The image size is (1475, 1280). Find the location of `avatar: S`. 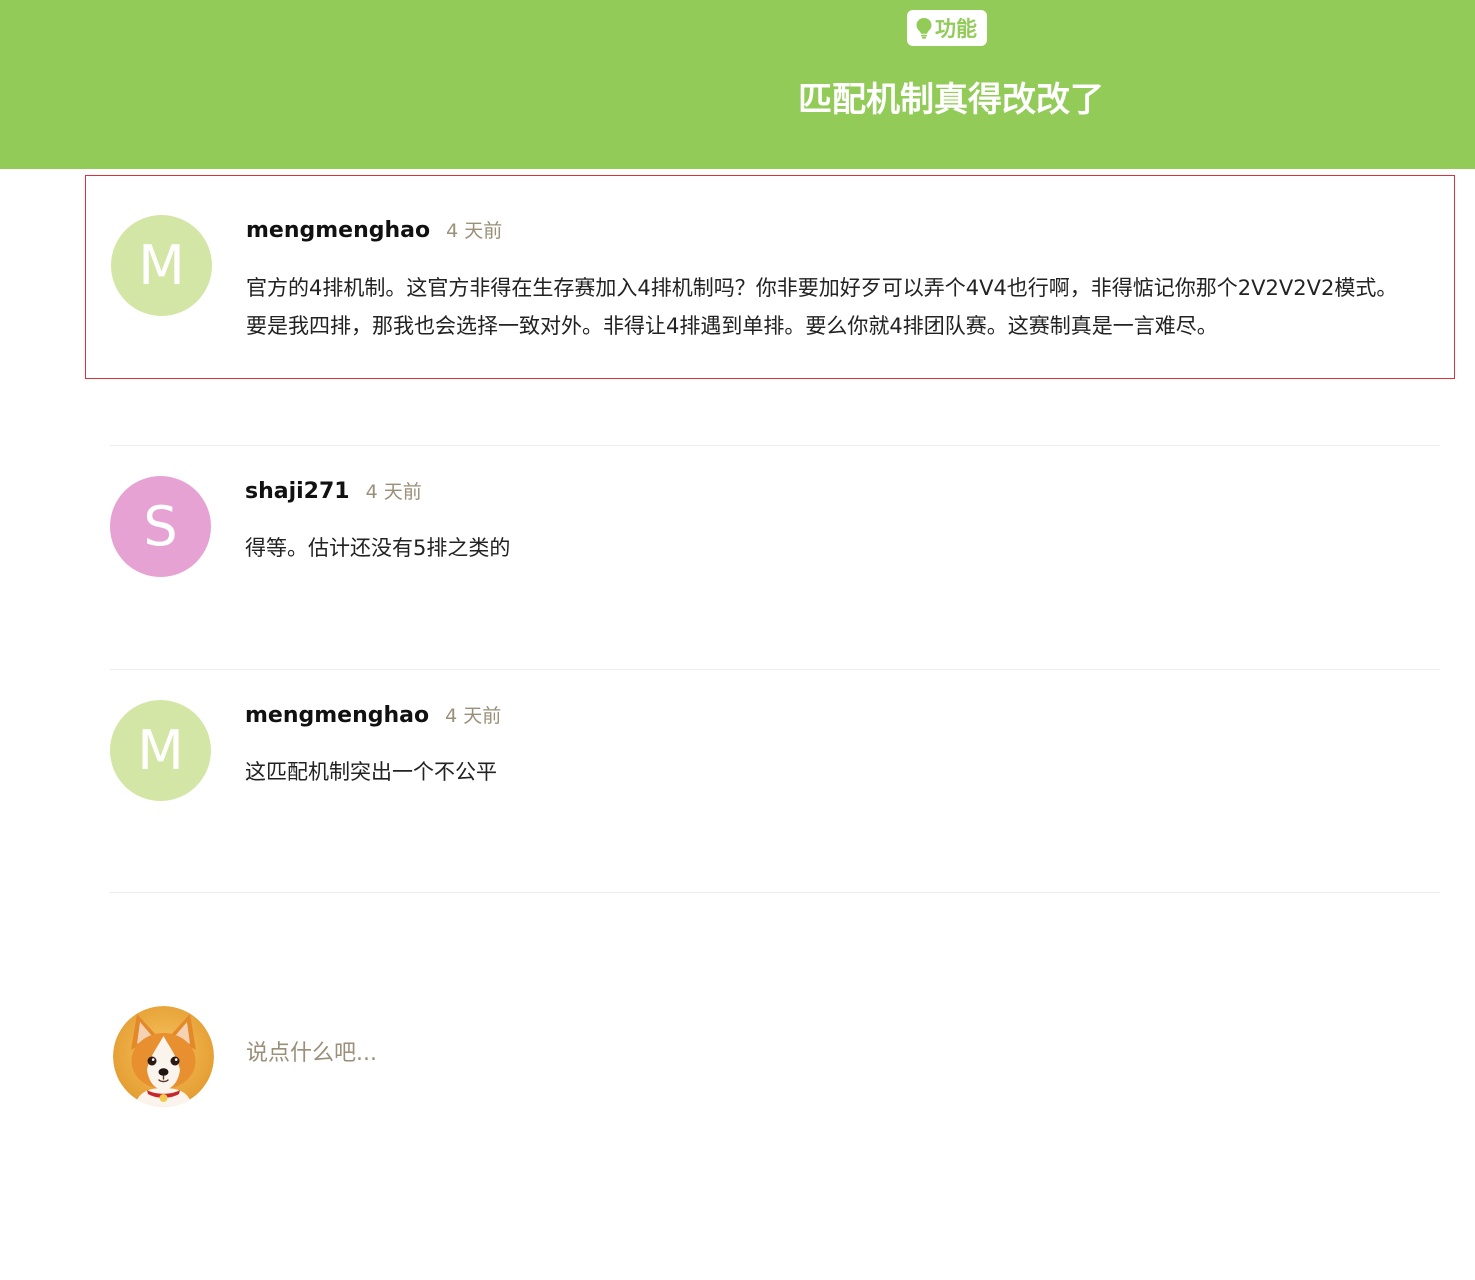

avatar: S is located at coordinates (160, 526).